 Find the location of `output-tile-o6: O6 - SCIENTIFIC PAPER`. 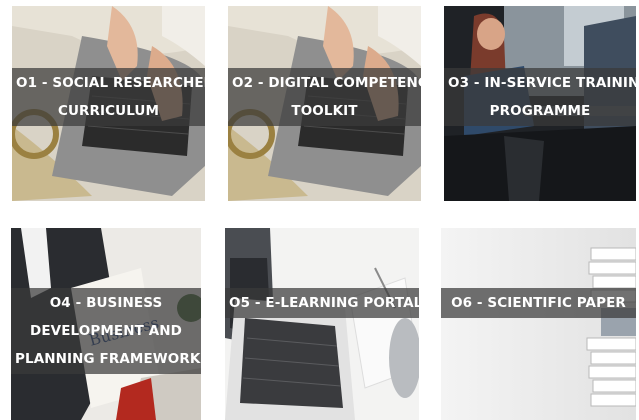

output-tile-o6: O6 - SCIENTIFIC PAPER is located at coordinates (538, 324).